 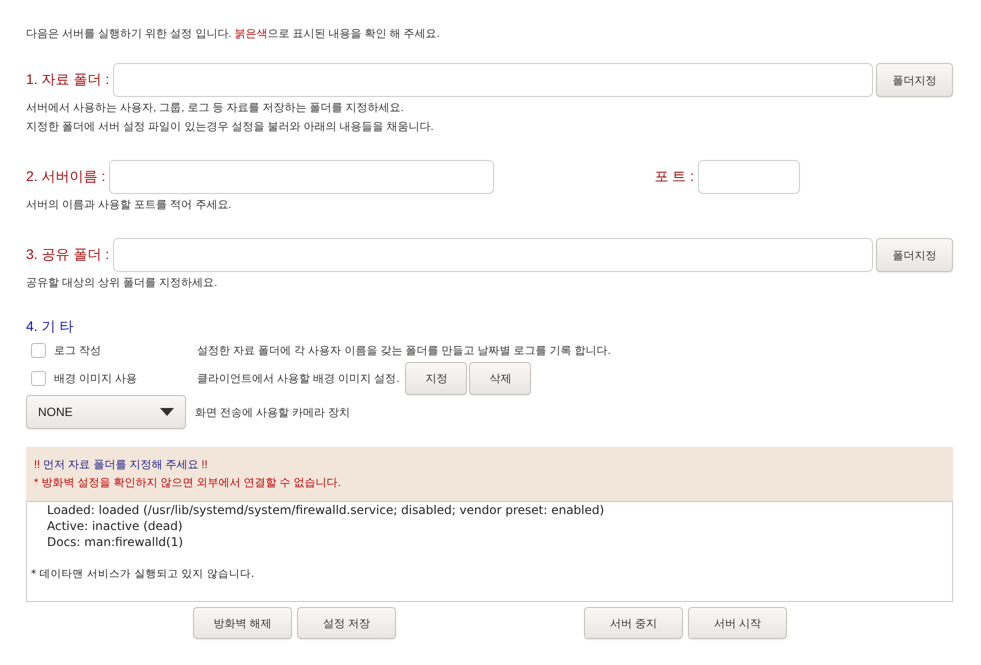 What do you see at coordinates (68, 80) in the screenshot?
I see `field-label: 1. 자료 폴더 :` at bounding box center [68, 80].